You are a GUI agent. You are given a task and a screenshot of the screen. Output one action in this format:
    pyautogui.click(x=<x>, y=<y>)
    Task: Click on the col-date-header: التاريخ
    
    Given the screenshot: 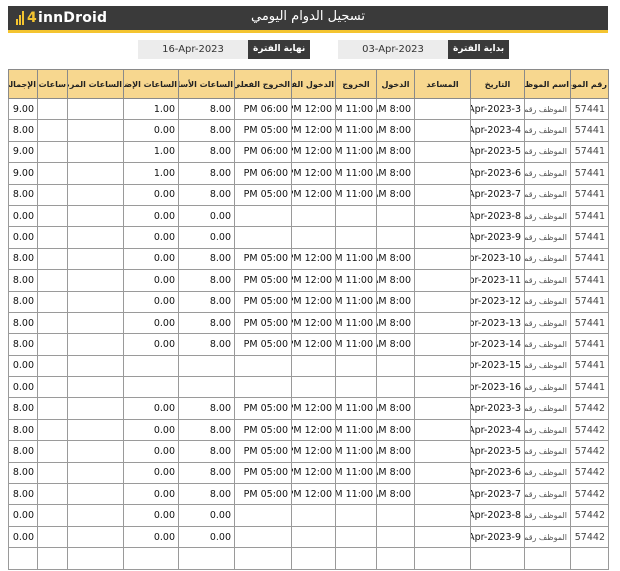 What is the action you would take?
    pyautogui.click(x=497, y=84)
    